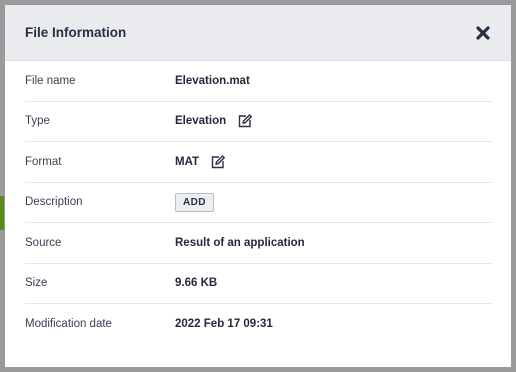 This screenshot has width=516, height=372. Describe the element at coordinates (43, 242) in the screenshot. I see `source-label: Source` at that location.